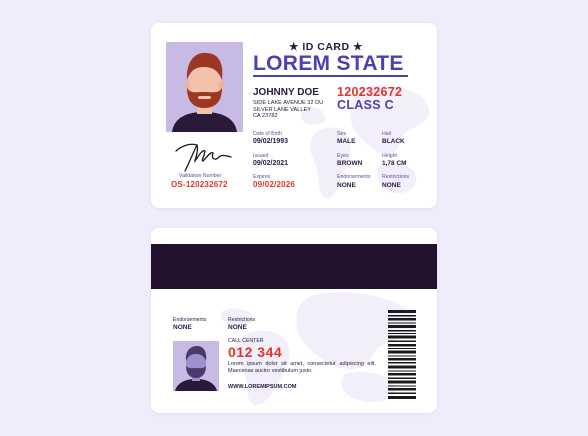  Describe the element at coordinates (387, 134) in the screenshot. I see `hair-label: Hair` at that location.